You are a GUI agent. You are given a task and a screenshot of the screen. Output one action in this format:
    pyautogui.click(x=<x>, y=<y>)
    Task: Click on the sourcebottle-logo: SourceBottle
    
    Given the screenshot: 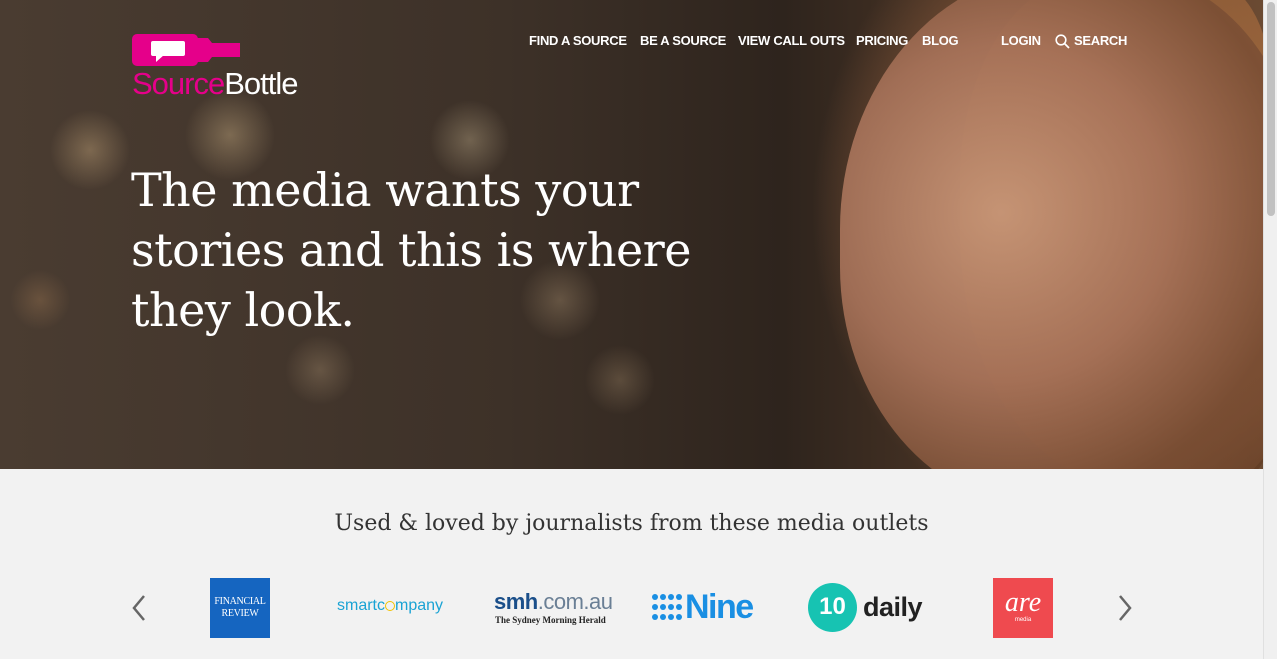 What is the action you would take?
    pyautogui.click(x=232, y=67)
    